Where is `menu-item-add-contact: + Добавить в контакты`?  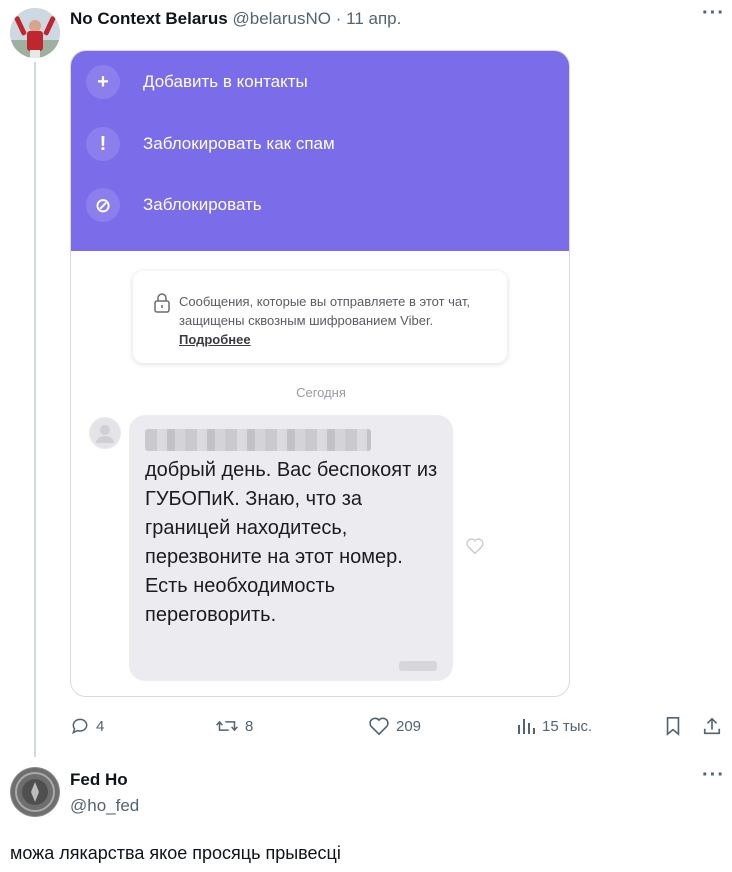
menu-item-add-contact: + Добавить в контакты is located at coordinates (320, 82).